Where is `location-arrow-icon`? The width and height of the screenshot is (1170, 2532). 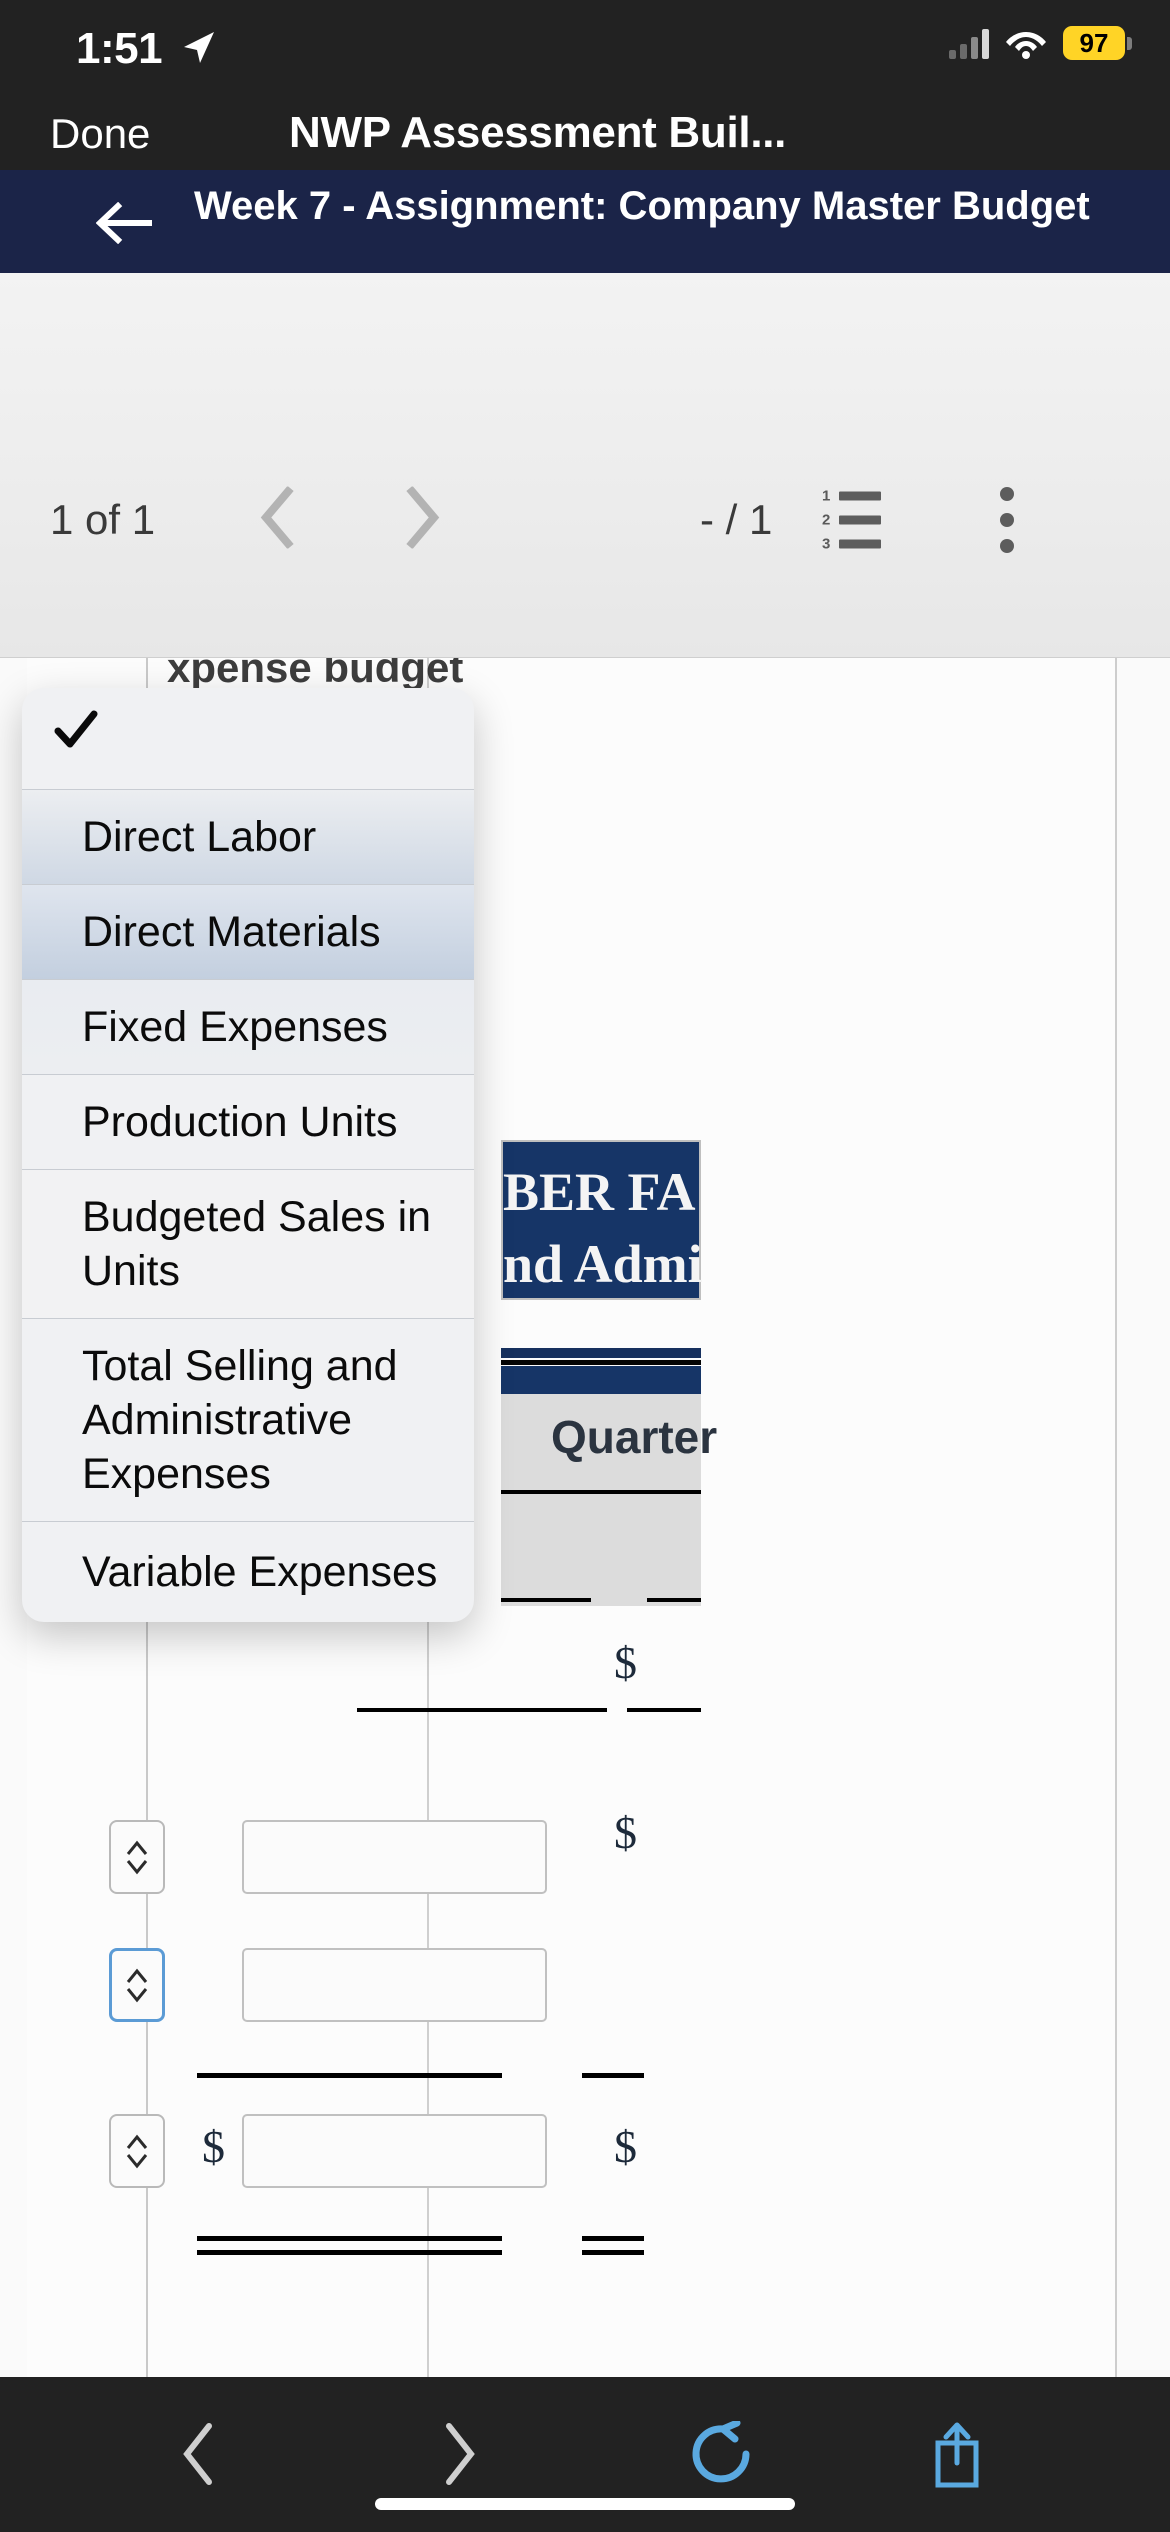
location-arrow-icon is located at coordinates (198, 48).